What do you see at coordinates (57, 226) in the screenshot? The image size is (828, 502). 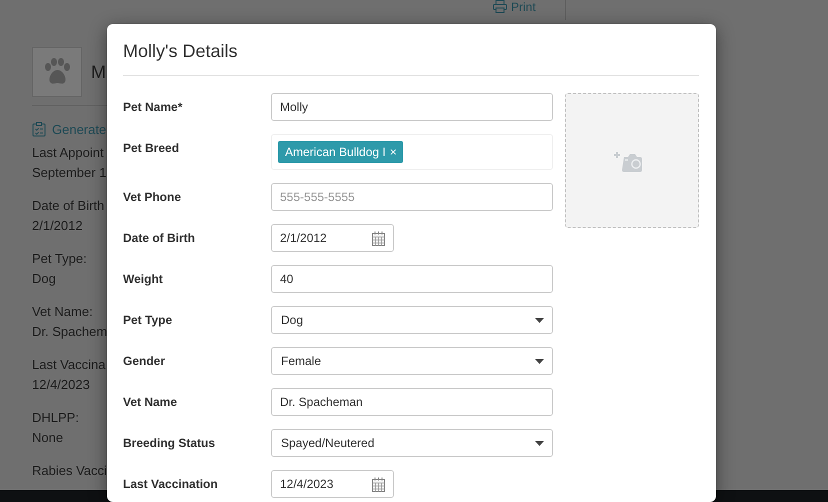 I see `detail-value: 2/1/2012` at bounding box center [57, 226].